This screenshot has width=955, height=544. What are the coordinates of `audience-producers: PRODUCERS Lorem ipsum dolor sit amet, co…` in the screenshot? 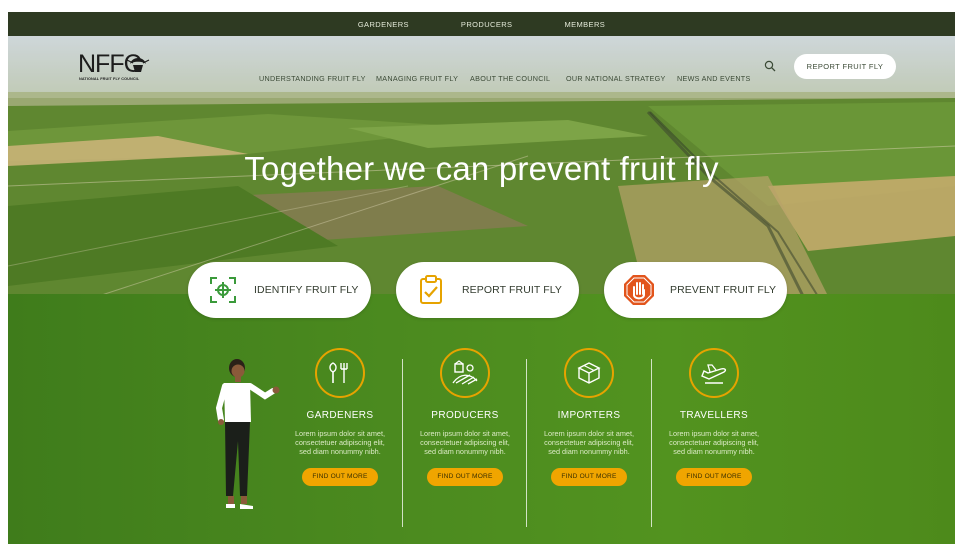 It's located at (465, 417).